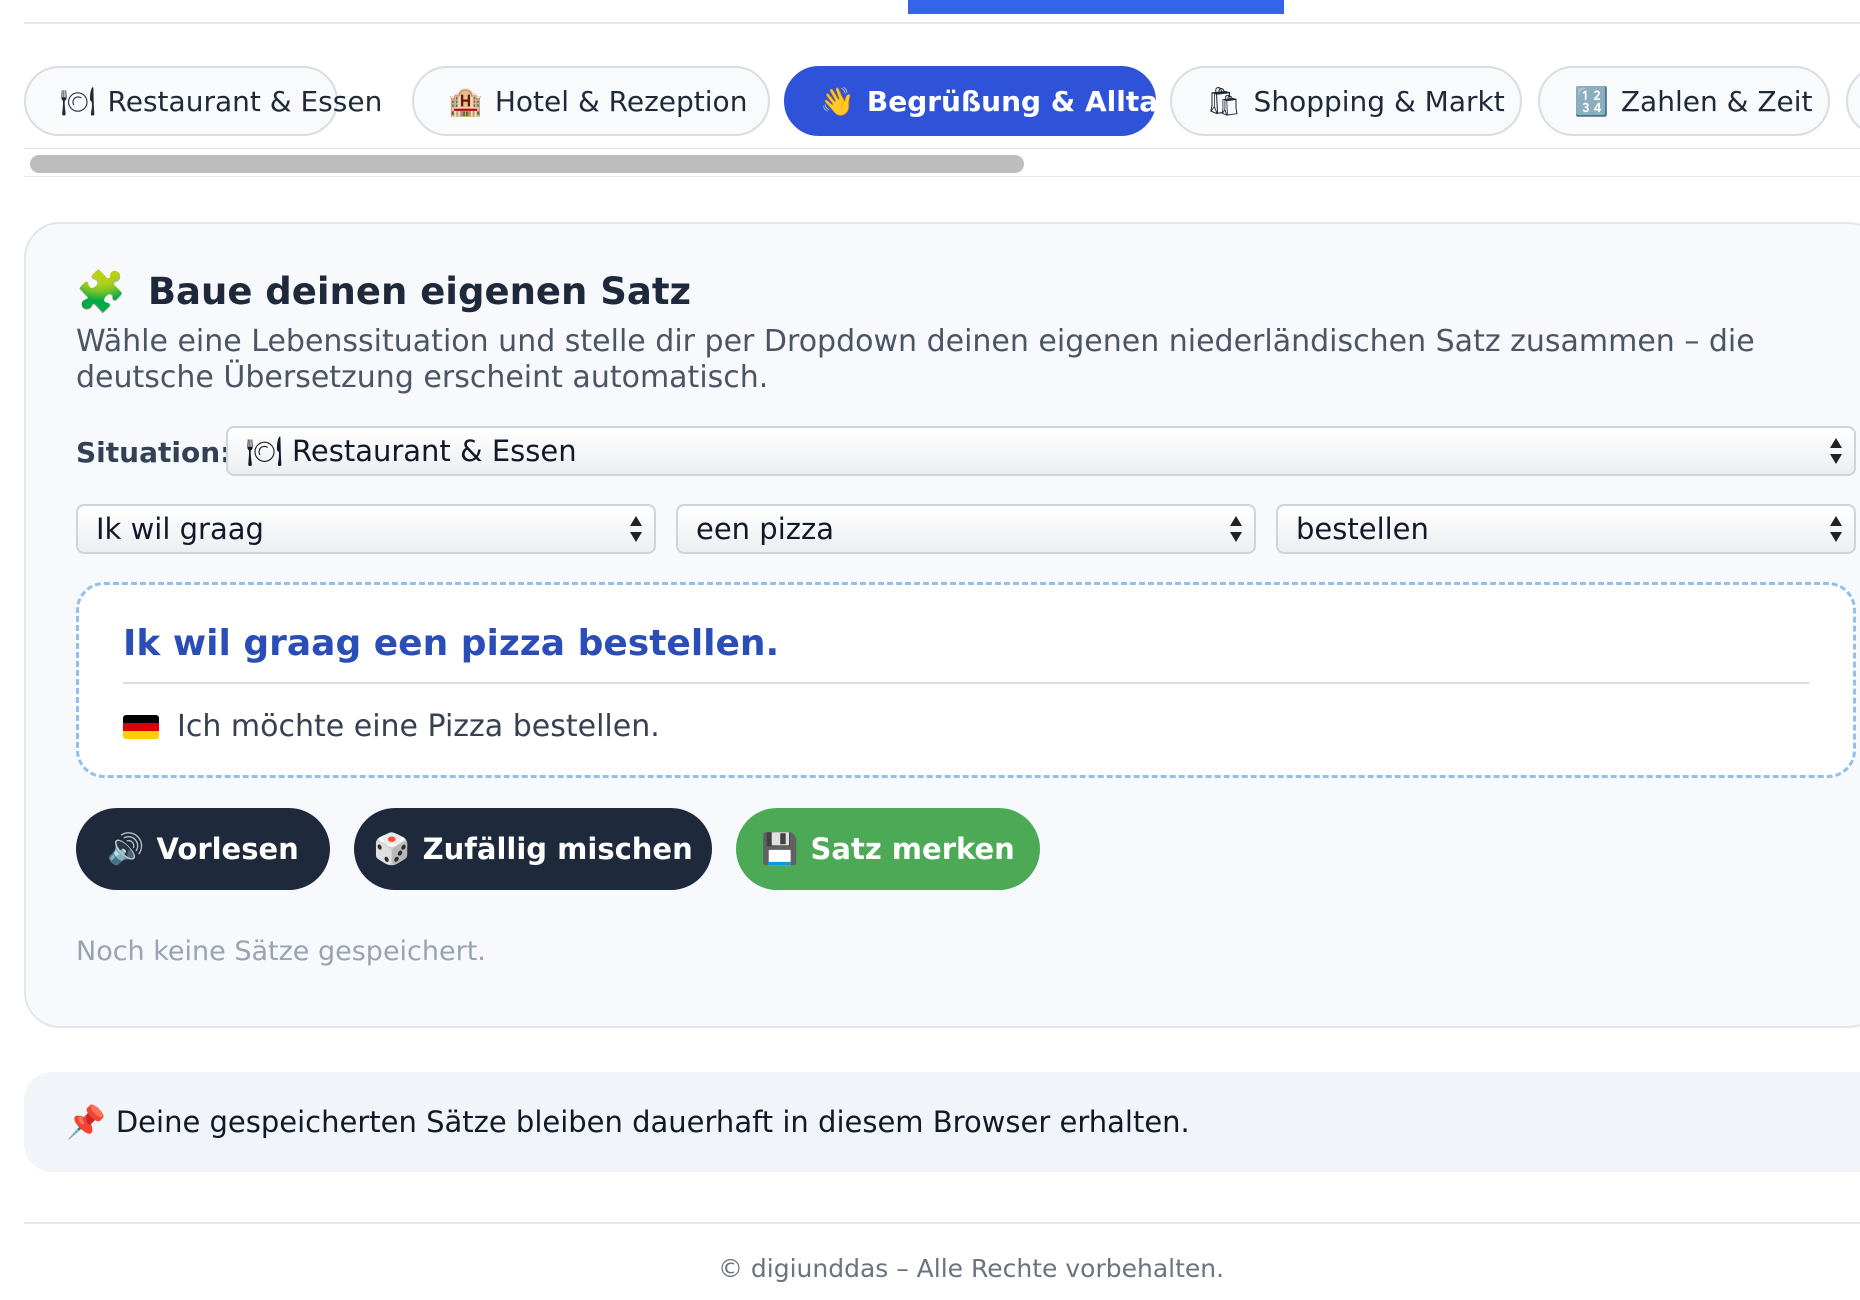 The width and height of the screenshot is (1860, 1300). Describe the element at coordinates (527, 164) in the screenshot. I see `tab-scrollbar` at that location.